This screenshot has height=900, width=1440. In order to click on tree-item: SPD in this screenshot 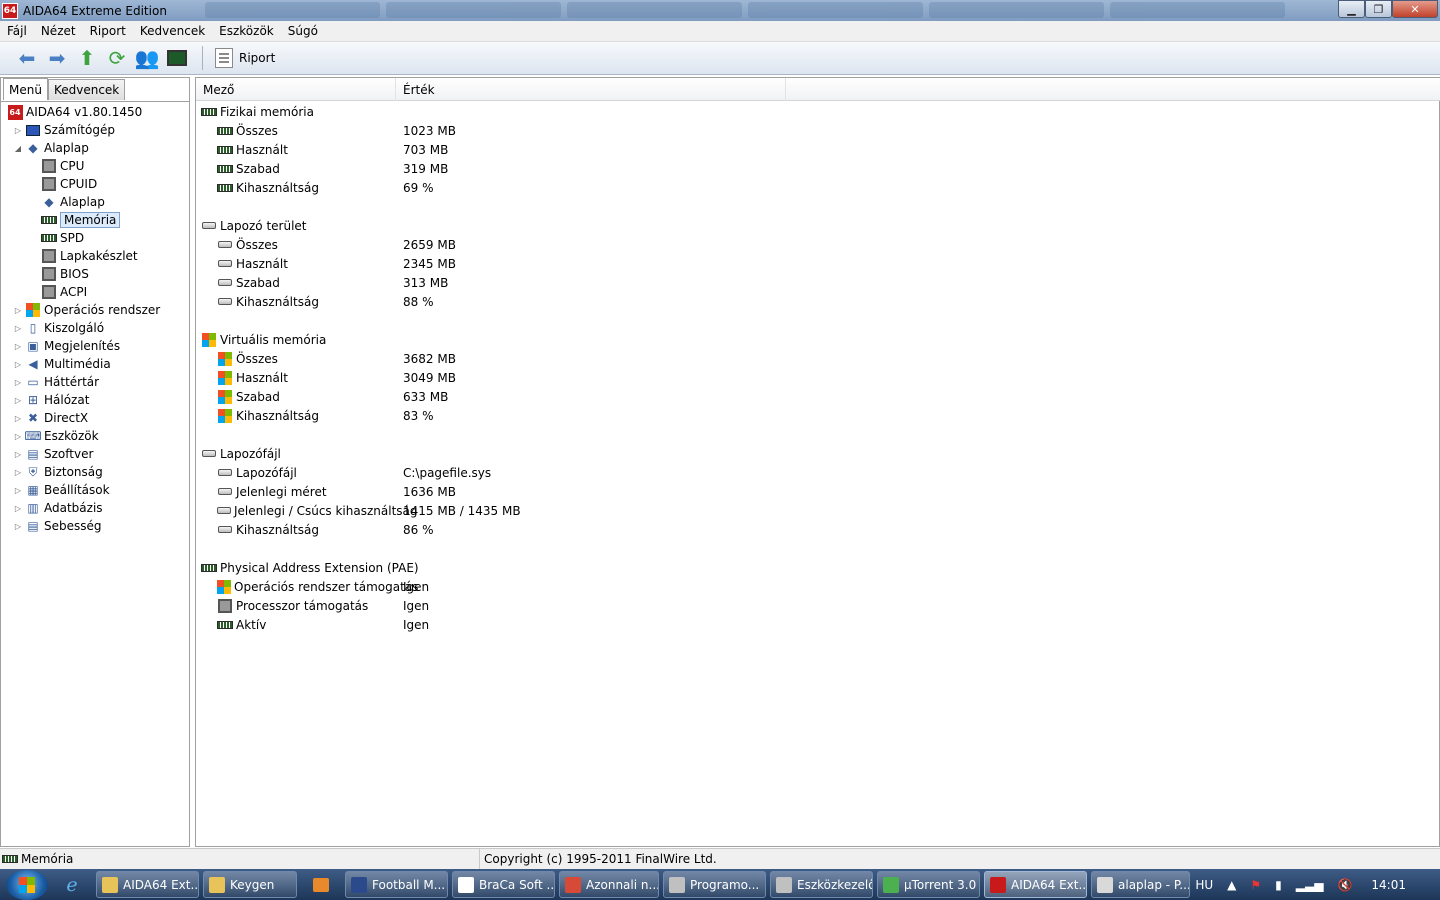, I will do `click(95, 238)`.